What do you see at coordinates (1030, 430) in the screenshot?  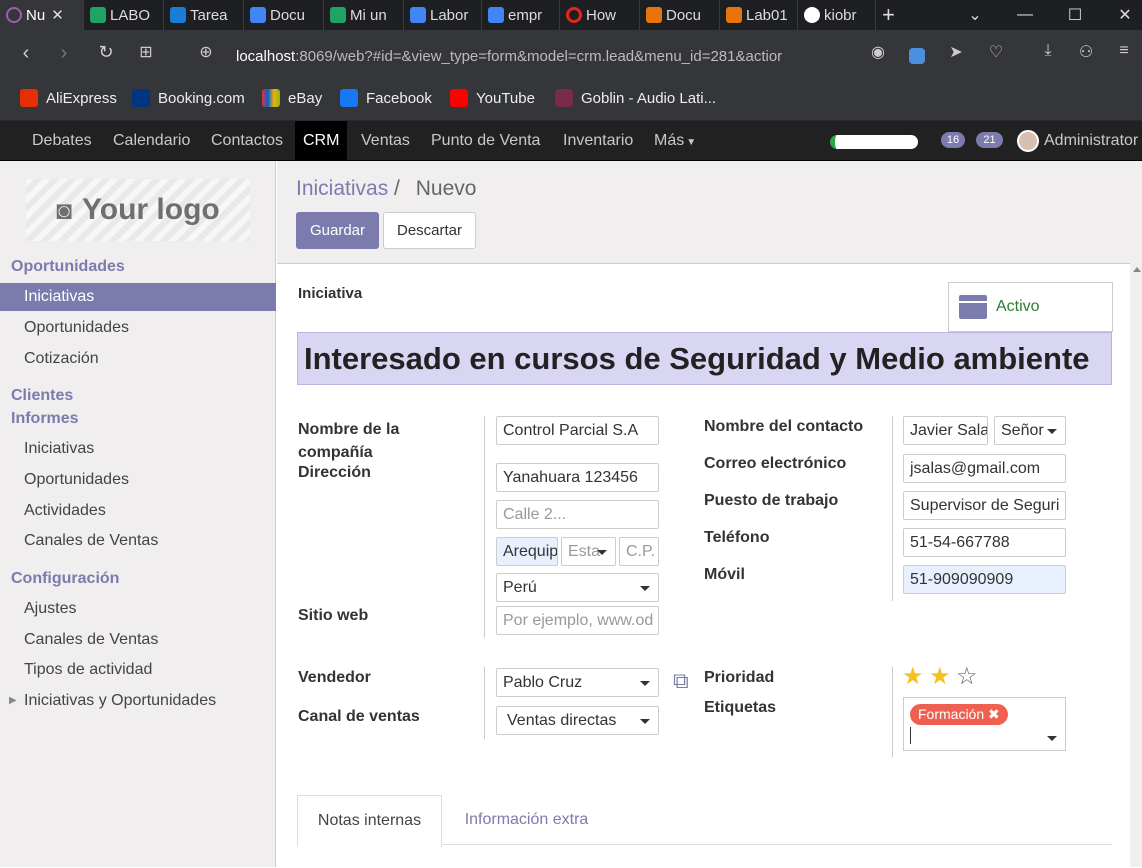 I see `title-select: Señor` at bounding box center [1030, 430].